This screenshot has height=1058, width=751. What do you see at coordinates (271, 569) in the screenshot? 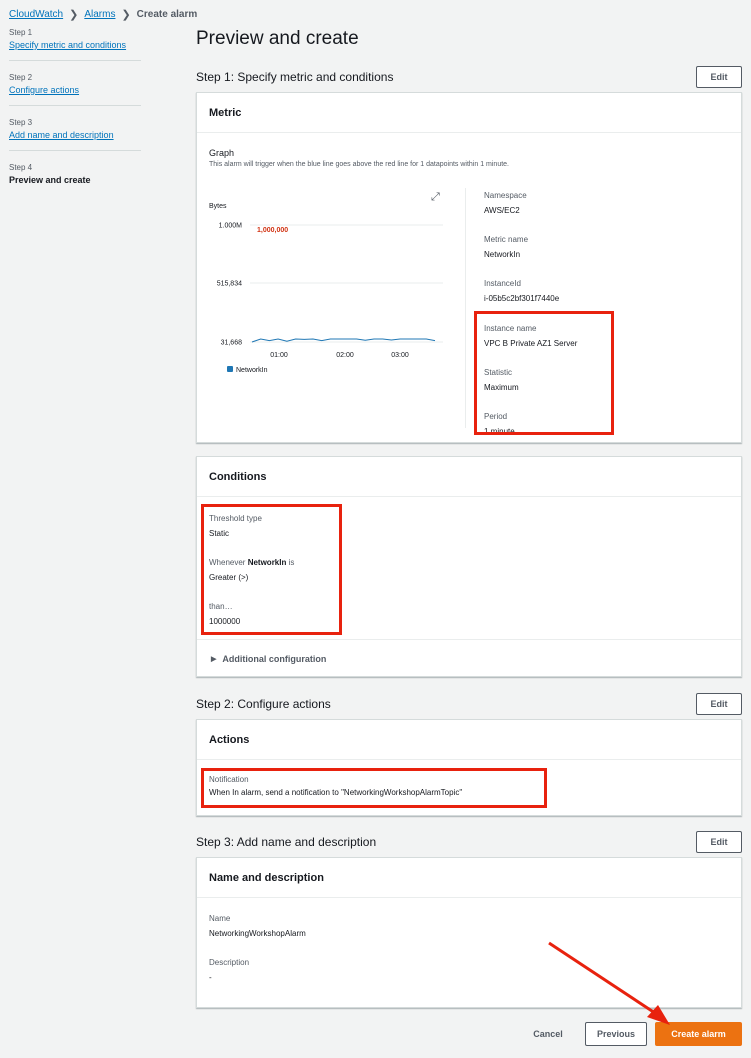
I see `highlight-box-conditions` at bounding box center [271, 569].